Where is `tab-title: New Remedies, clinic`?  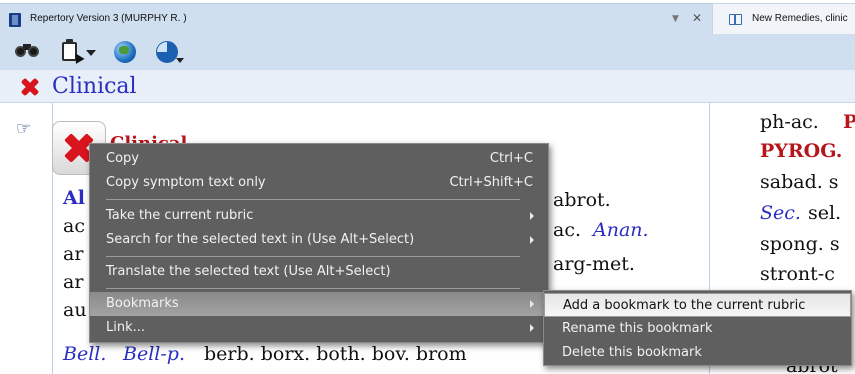 tab-title: New Remedies, clinic is located at coordinates (800, 18).